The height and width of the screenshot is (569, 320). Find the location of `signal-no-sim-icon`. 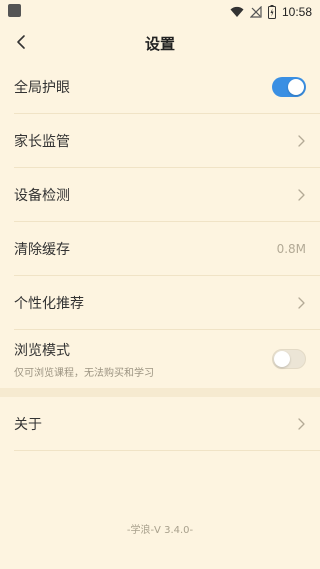

signal-no-sim-icon is located at coordinates (255, 12).